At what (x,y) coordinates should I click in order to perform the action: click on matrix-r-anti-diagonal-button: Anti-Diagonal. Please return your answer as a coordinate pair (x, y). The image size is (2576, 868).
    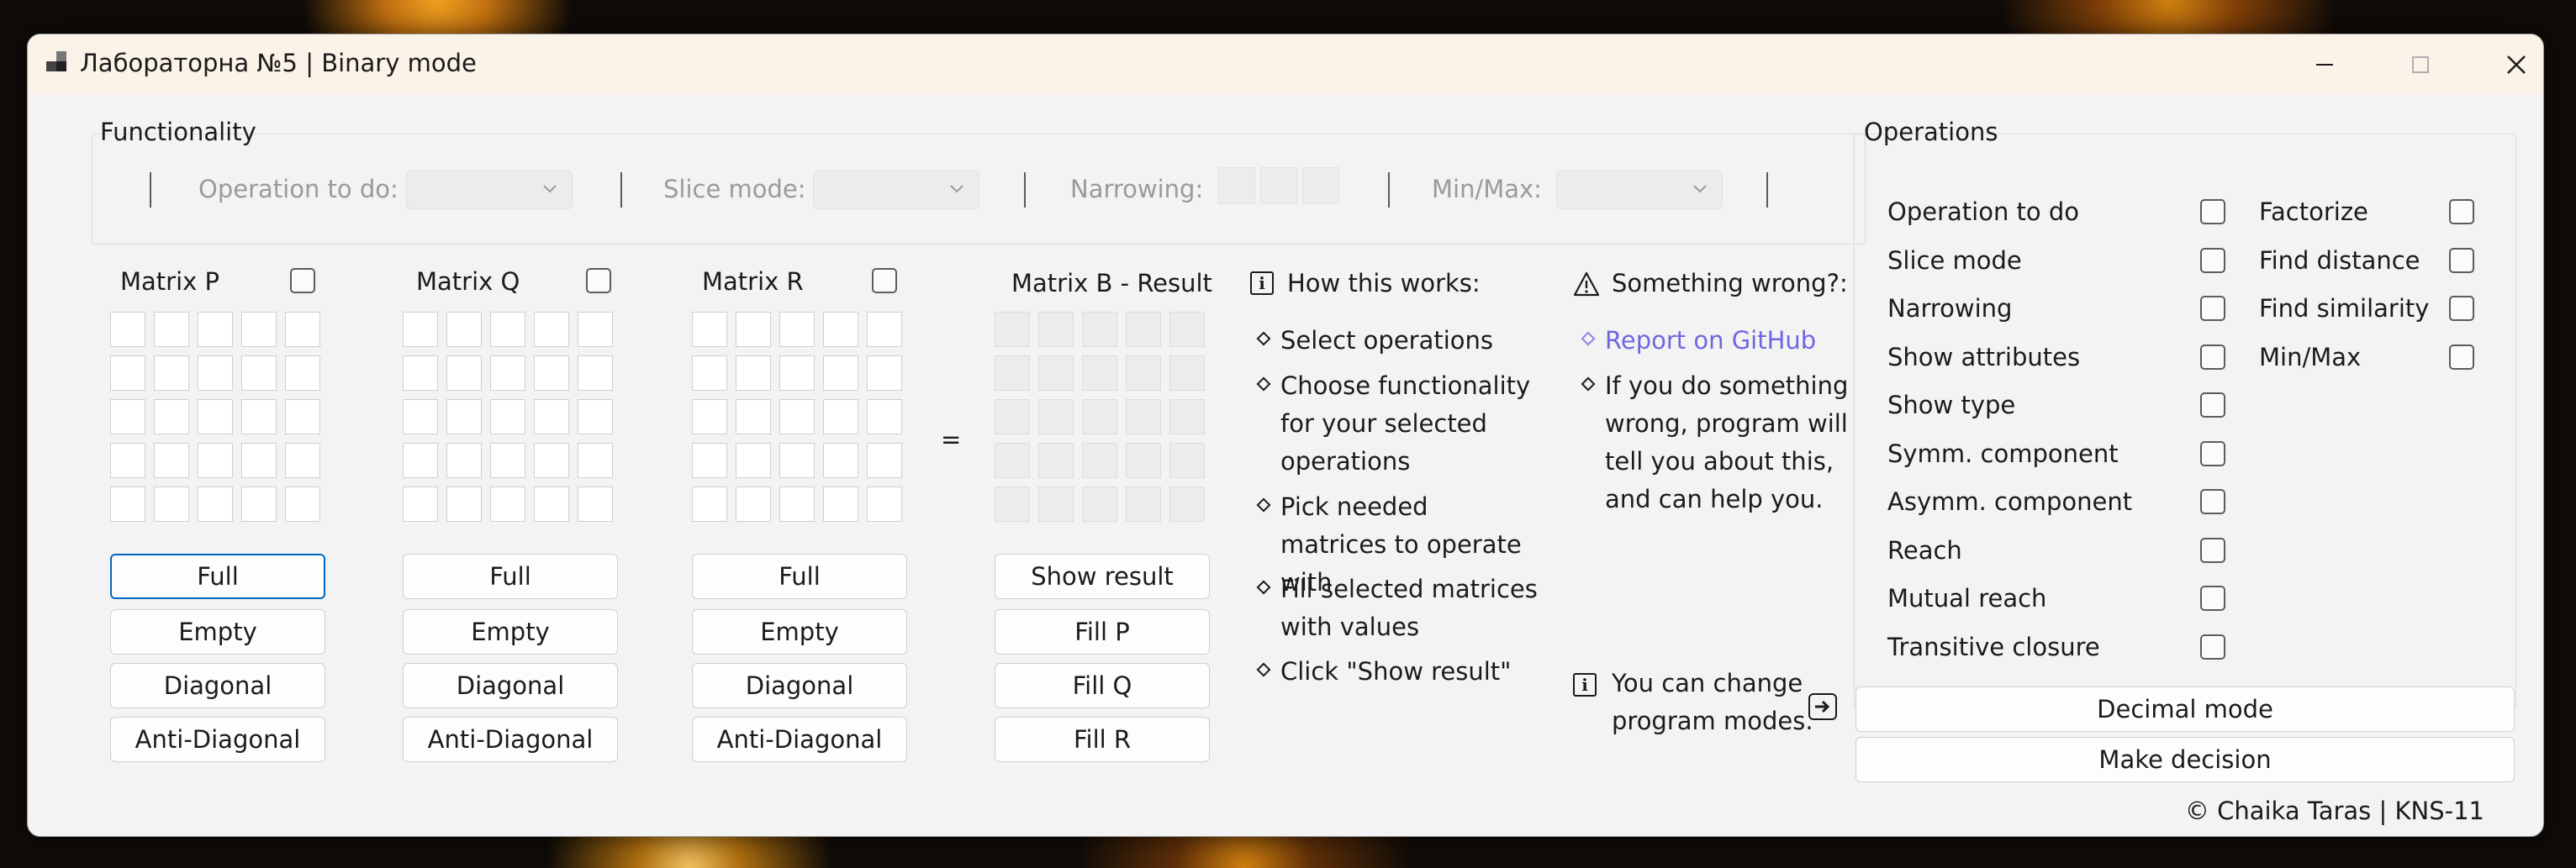
    Looking at the image, I should click on (800, 739).